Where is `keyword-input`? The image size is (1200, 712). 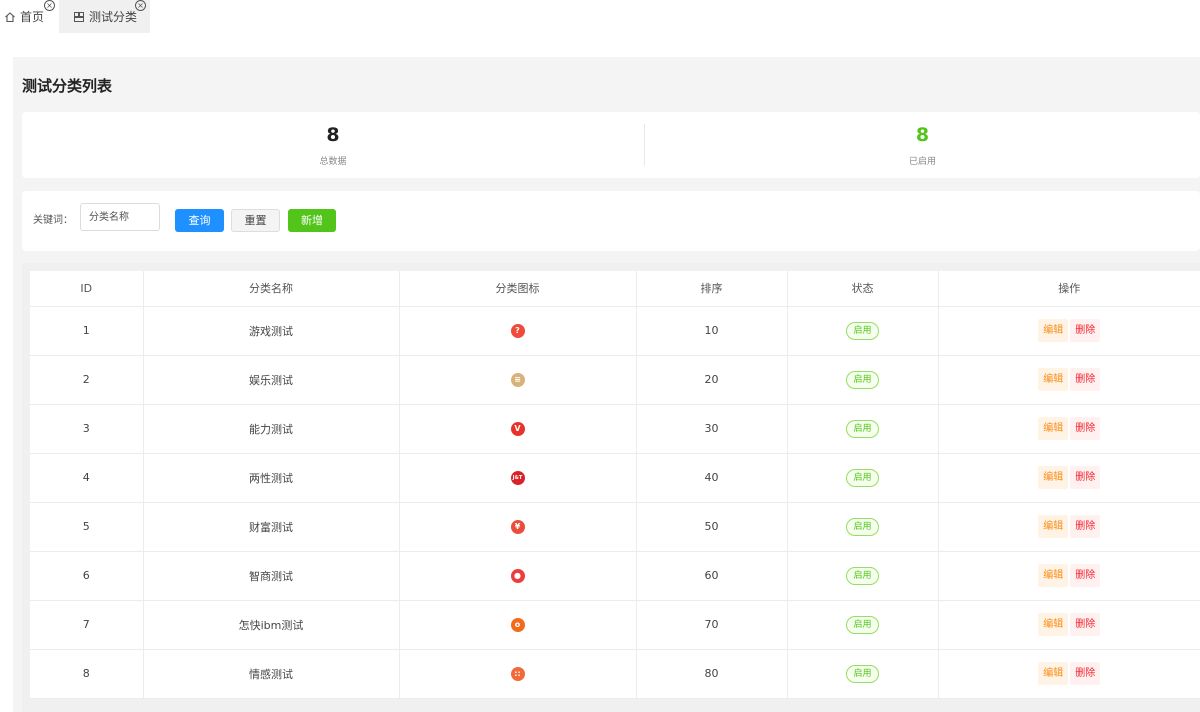 keyword-input is located at coordinates (120, 217).